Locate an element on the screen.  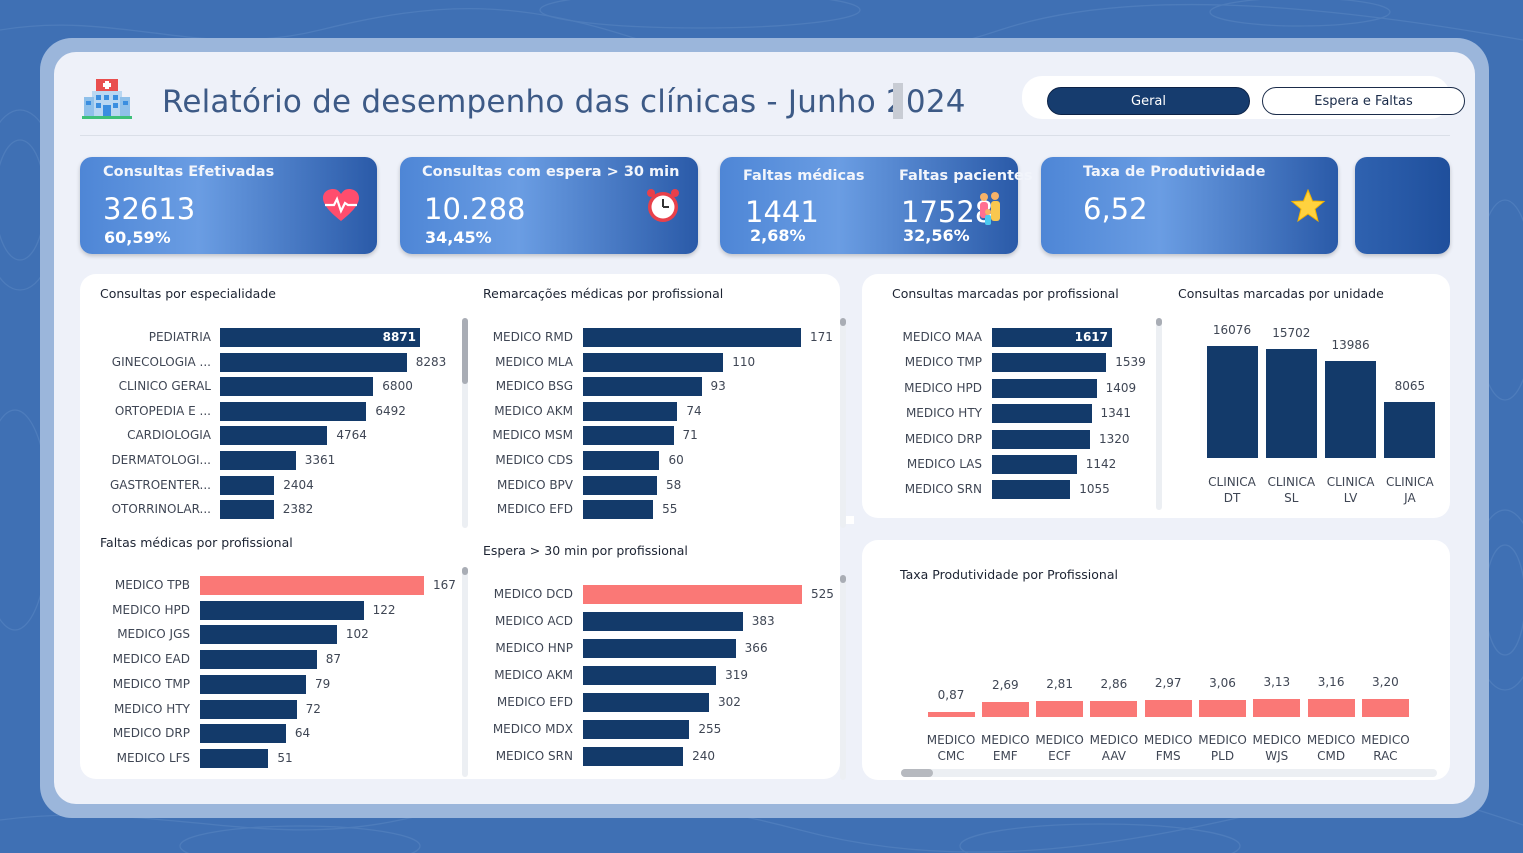
hscrollbar-thumb is located at coordinates (917, 773).